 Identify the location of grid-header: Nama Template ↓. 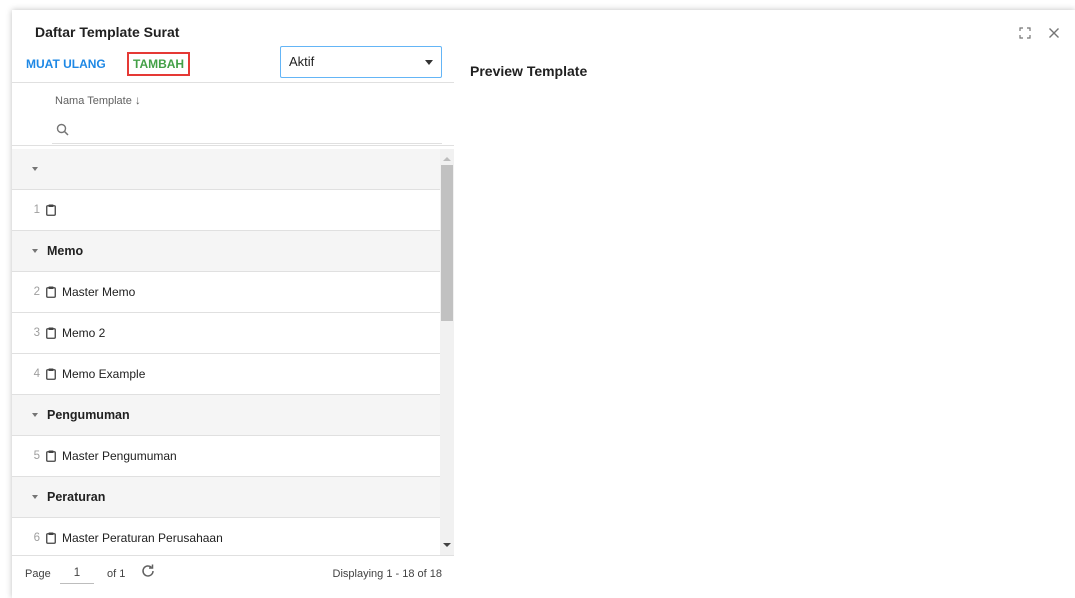
(233, 114).